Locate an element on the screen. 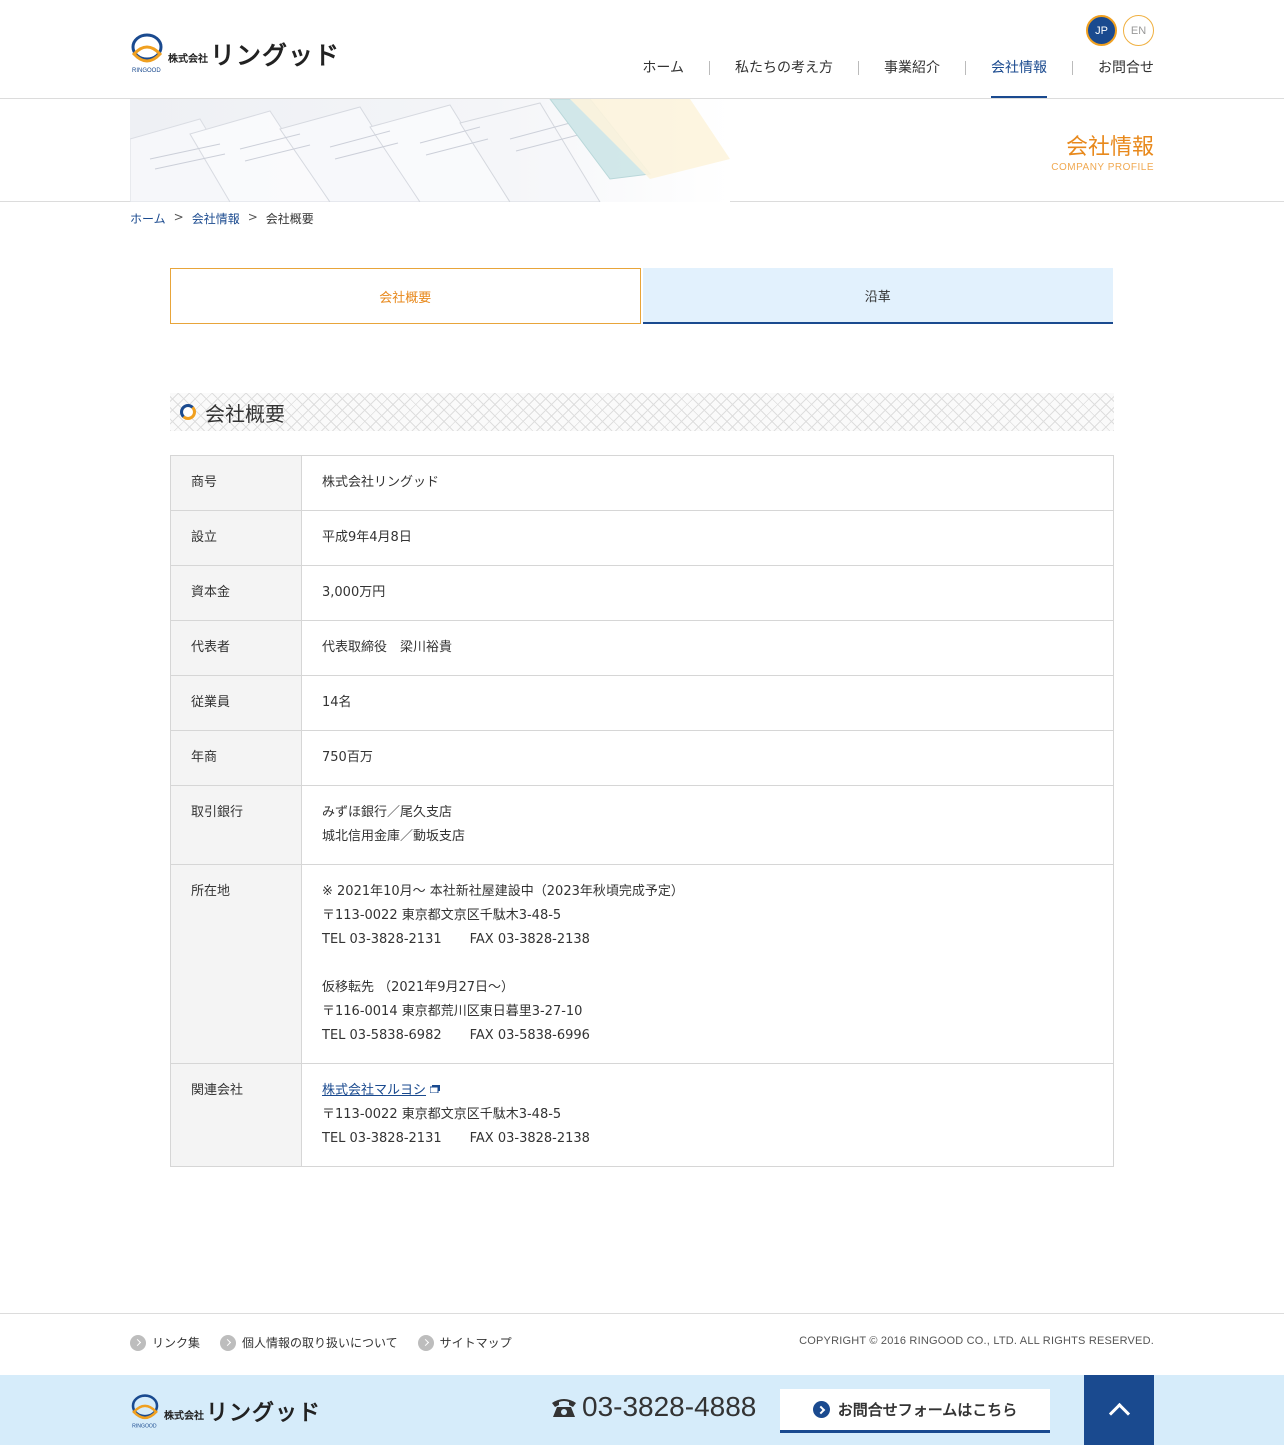  temp-location-tel: TEL 03-5838-6982 is located at coordinates (382, 1035).